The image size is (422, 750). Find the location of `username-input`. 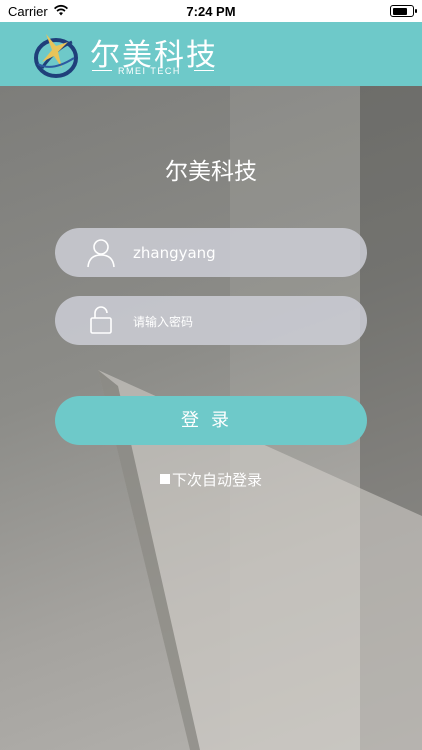

username-input is located at coordinates (243, 252).